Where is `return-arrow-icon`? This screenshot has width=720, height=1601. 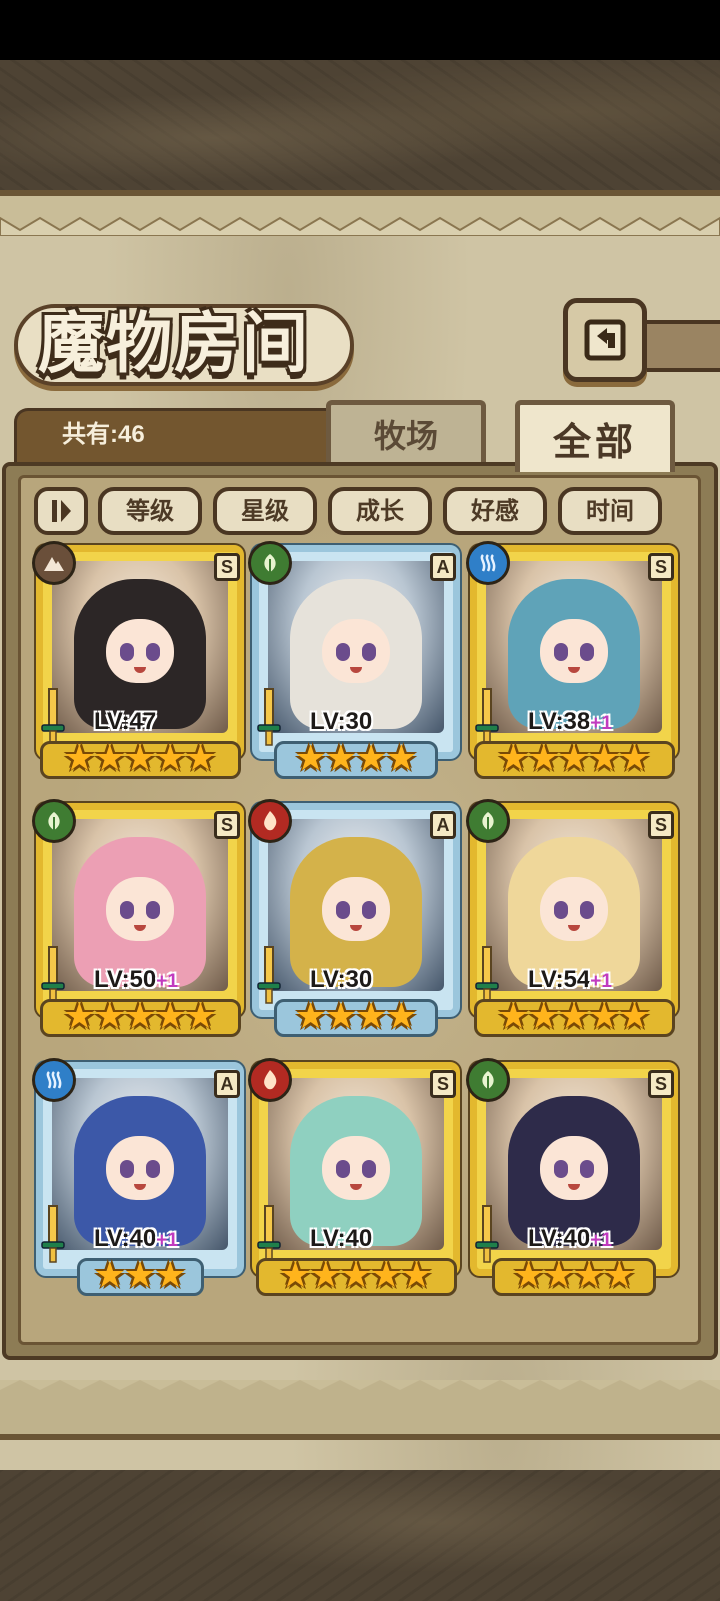
return-arrow-icon is located at coordinates (605, 340).